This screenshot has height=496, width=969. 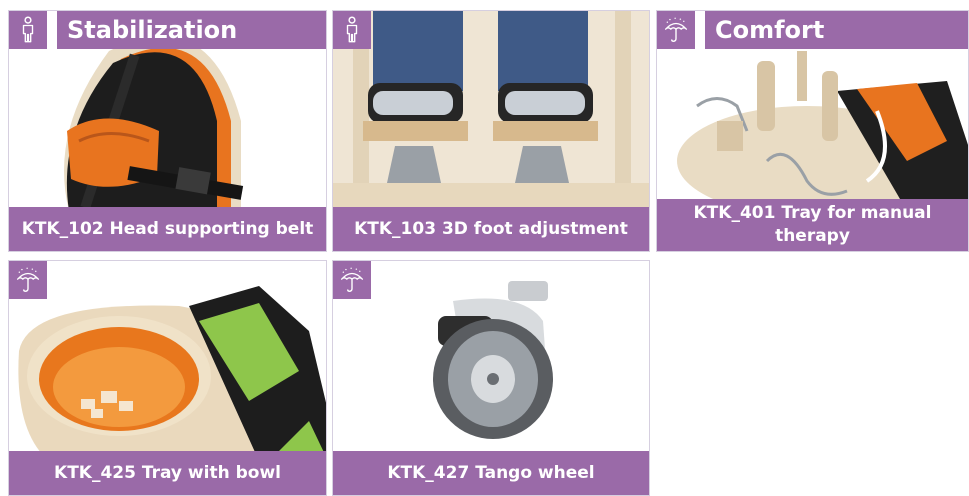 What do you see at coordinates (167, 473) in the screenshot?
I see `product-label: KTK_425 Tray with bowl` at bounding box center [167, 473].